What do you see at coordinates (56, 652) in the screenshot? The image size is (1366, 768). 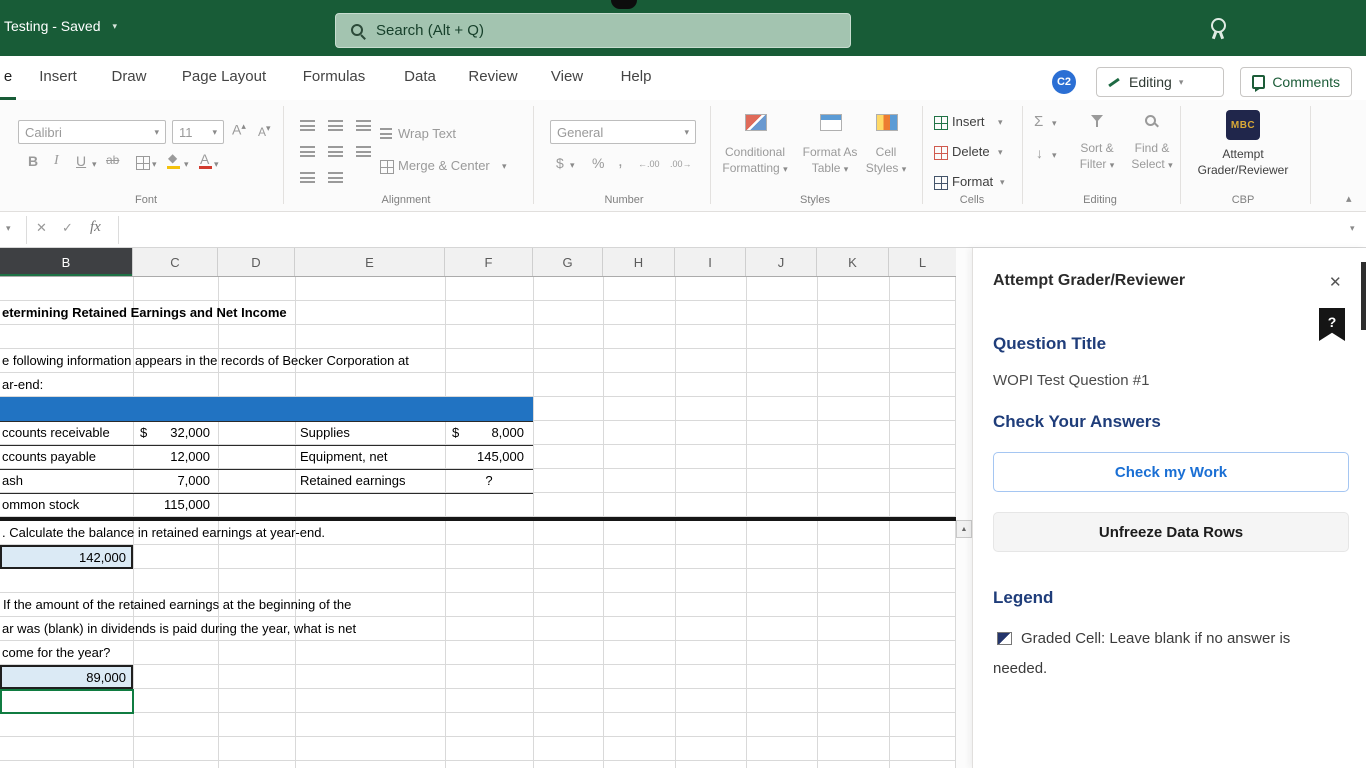 I see `cell-question2-line3: come for the year?` at bounding box center [56, 652].